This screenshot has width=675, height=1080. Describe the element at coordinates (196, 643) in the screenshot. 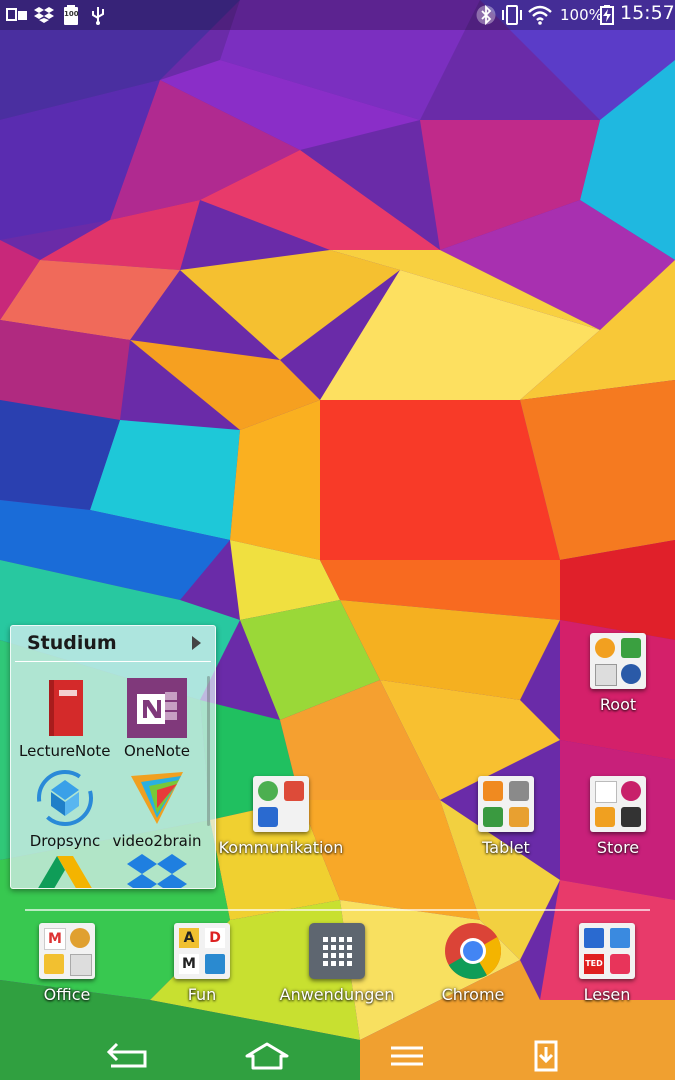

I see `folder-expand-arrow-icon` at that location.